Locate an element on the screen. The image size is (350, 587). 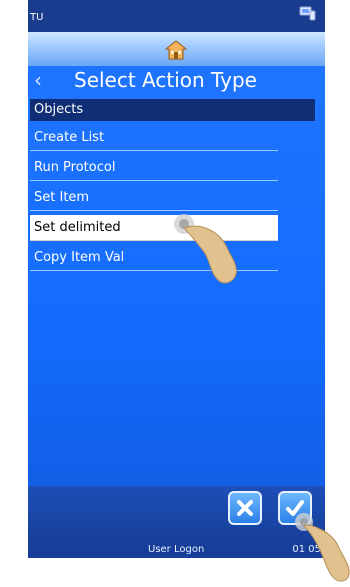
list-item-label: Set delimited is located at coordinates (77, 227).